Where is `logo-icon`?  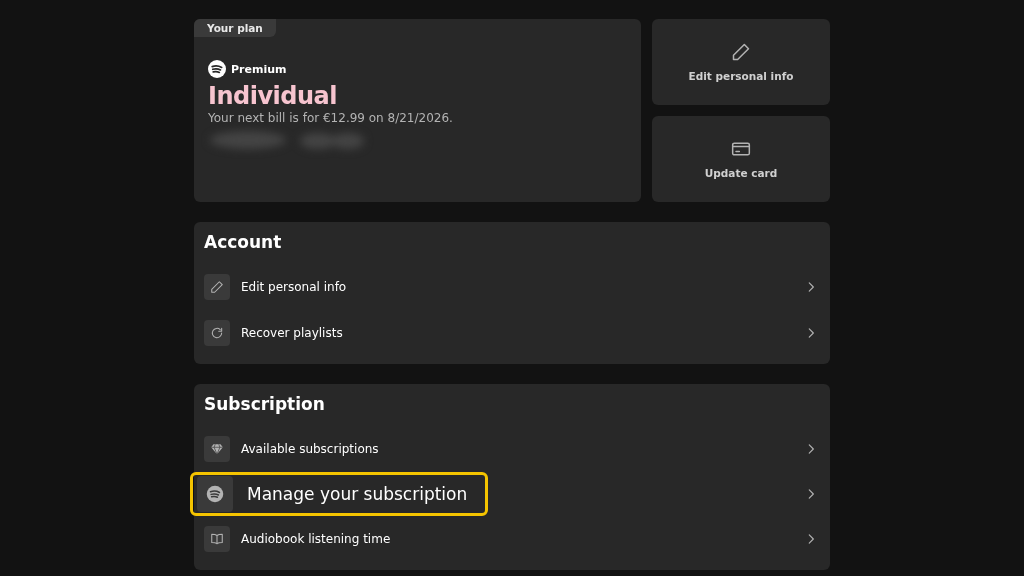 logo-icon is located at coordinates (217, 69).